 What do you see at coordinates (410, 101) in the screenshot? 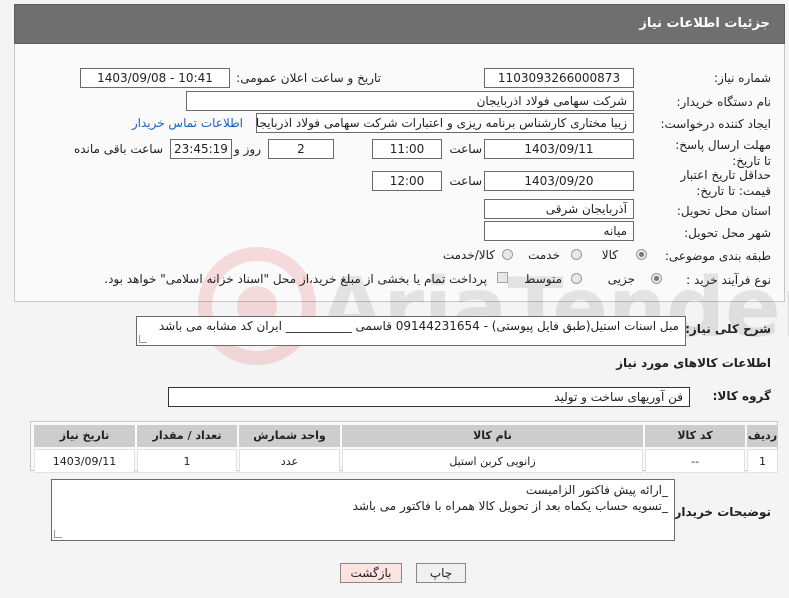
I see `buyer-org-field: شرکت سهامی فولاد اذربایجان` at bounding box center [410, 101].